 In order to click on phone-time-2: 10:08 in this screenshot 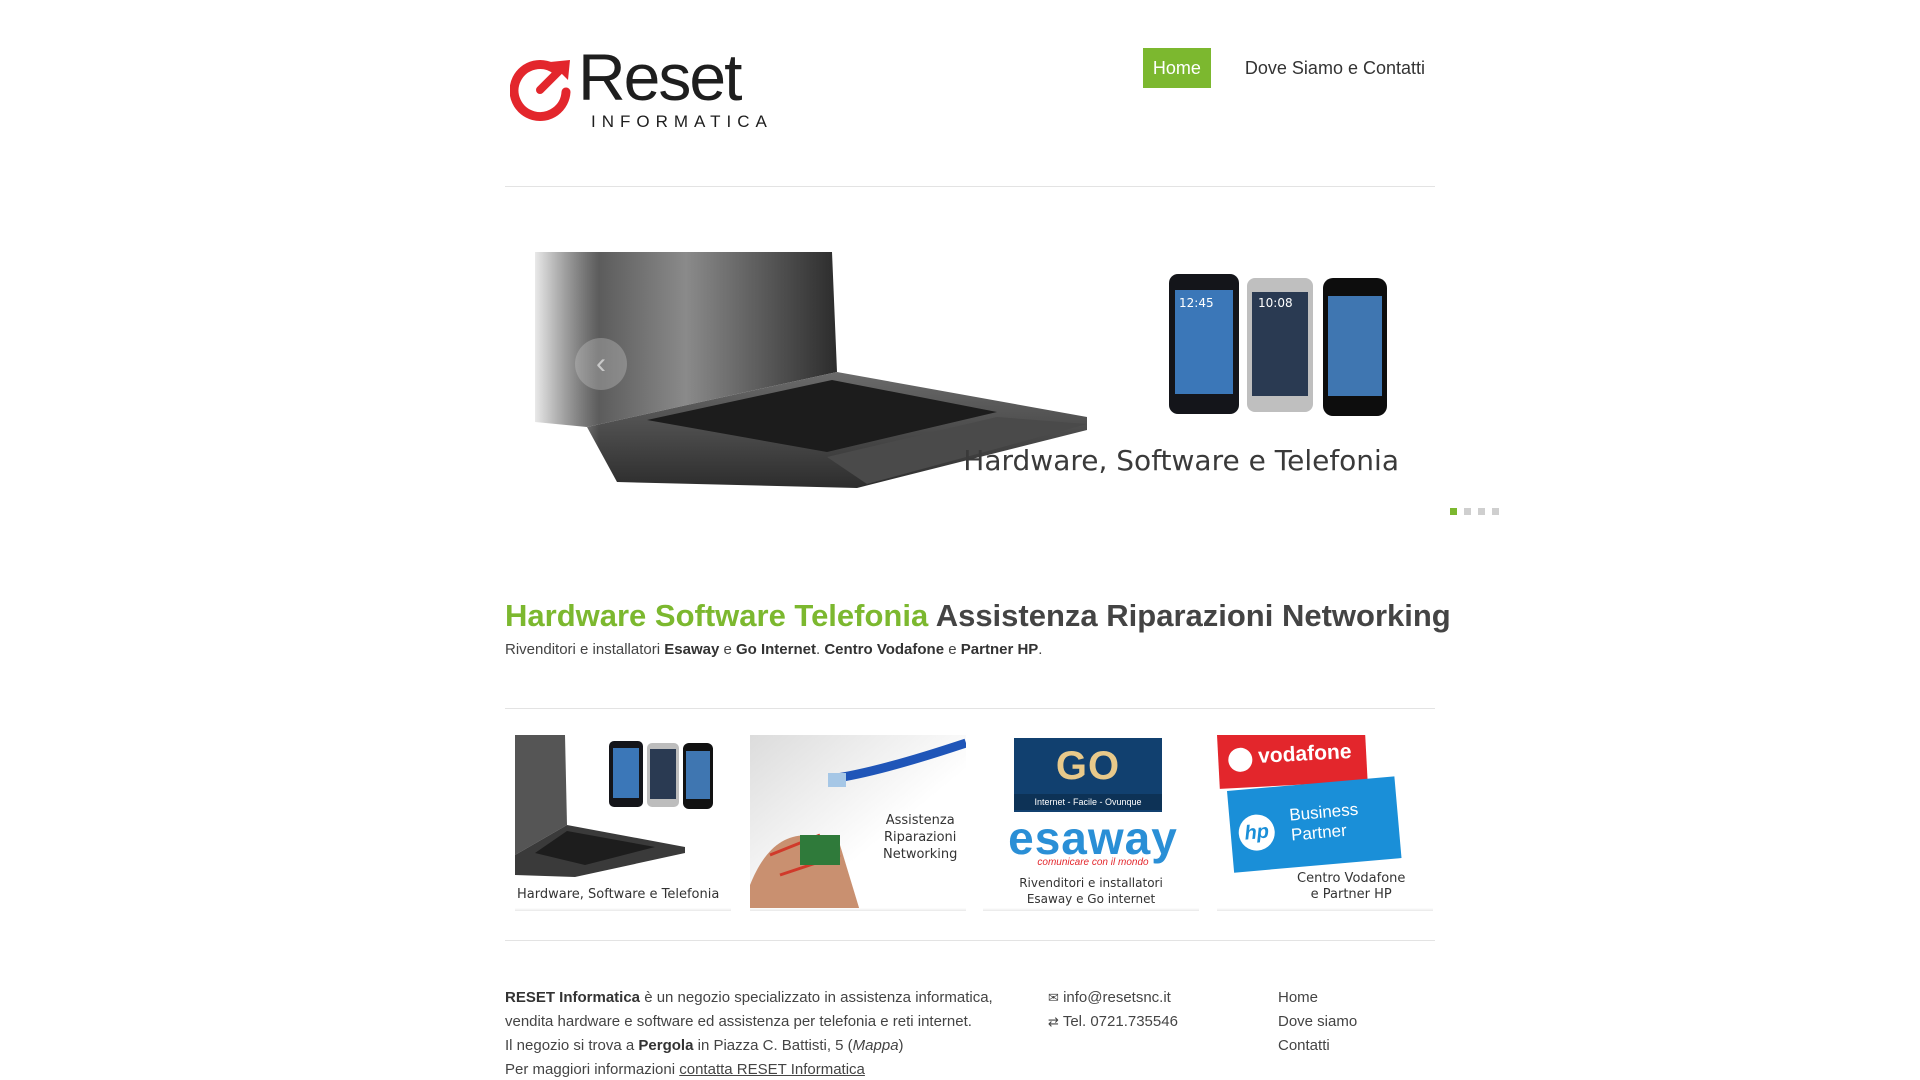, I will do `click(1275, 303)`.